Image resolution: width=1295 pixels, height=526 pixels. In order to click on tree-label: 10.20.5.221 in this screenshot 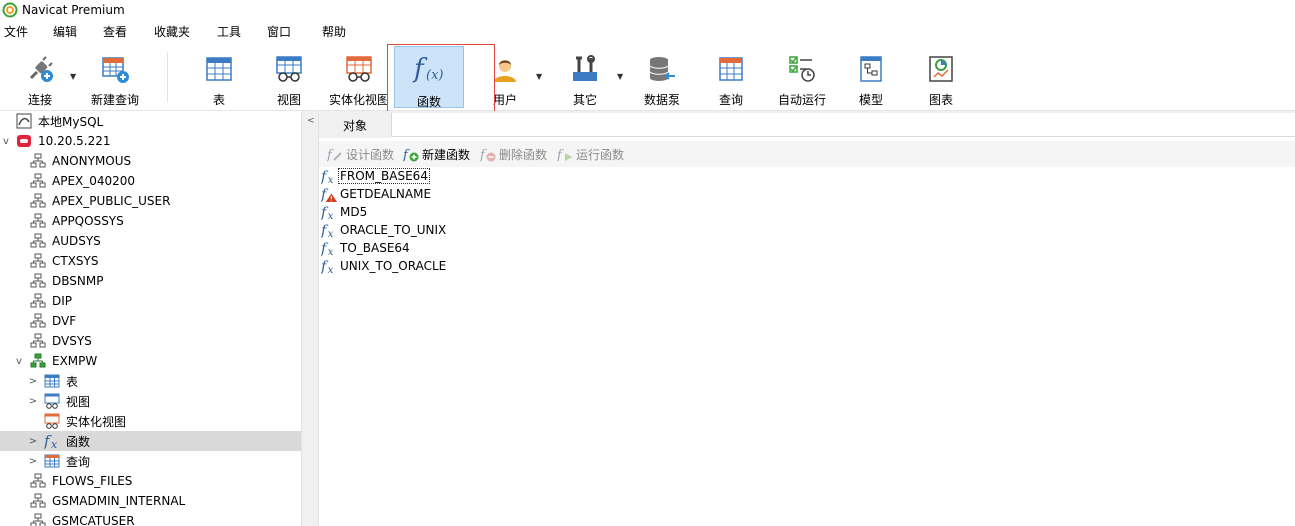, I will do `click(74, 141)`.